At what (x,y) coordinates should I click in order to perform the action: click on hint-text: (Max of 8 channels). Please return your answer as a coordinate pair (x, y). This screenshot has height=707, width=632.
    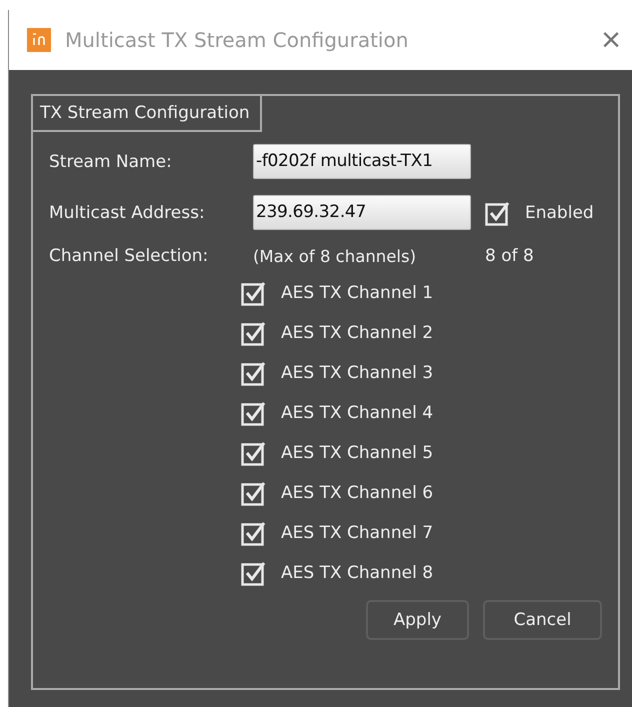
    Looking at the image, I should click on (335, 256).